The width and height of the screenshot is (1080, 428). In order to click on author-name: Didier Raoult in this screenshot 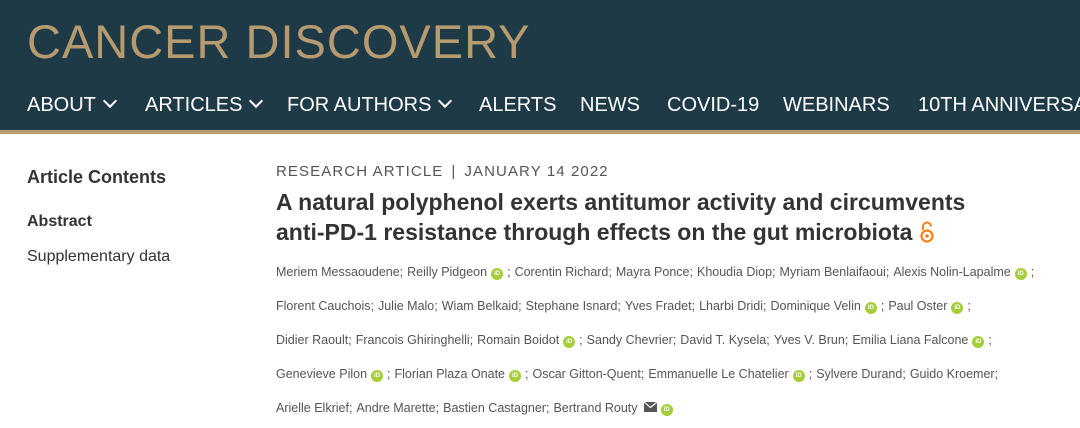, I will do `click(312, 340)`.